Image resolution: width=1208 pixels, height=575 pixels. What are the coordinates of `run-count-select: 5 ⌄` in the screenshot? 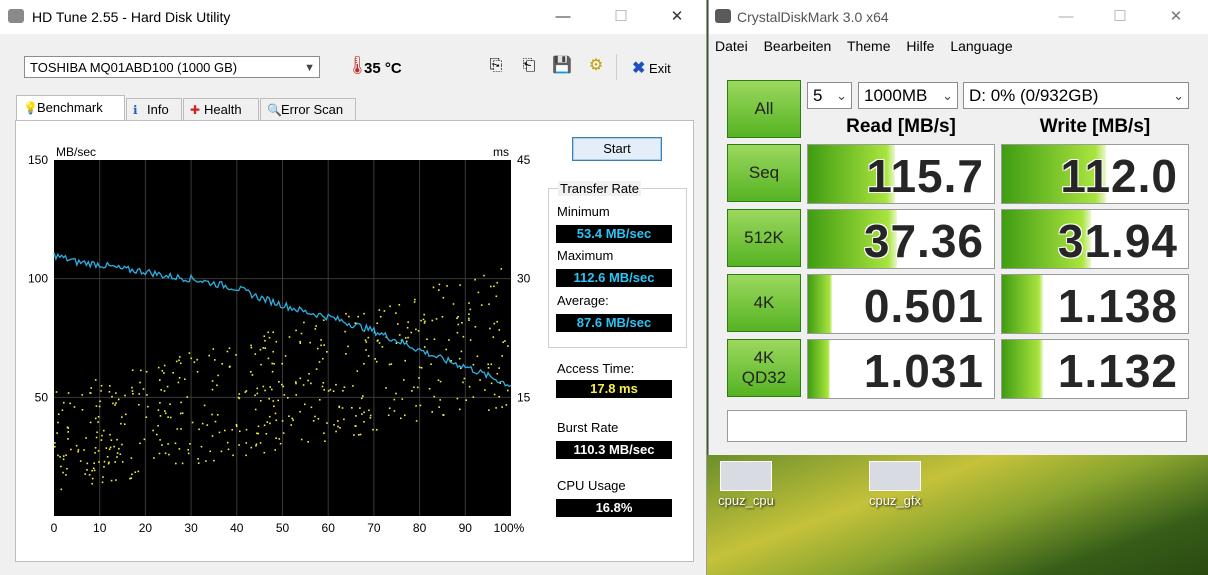 It's located at (829, 95).